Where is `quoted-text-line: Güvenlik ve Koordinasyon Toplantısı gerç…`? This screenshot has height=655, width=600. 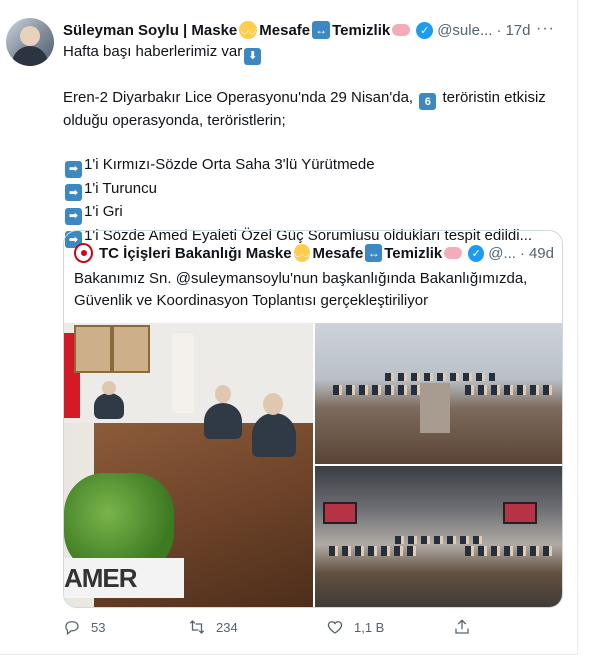 quoted-text-line: Güvenlik ve Koordinasyon Toplantısı gerç… is located at coordinates (251, 300).